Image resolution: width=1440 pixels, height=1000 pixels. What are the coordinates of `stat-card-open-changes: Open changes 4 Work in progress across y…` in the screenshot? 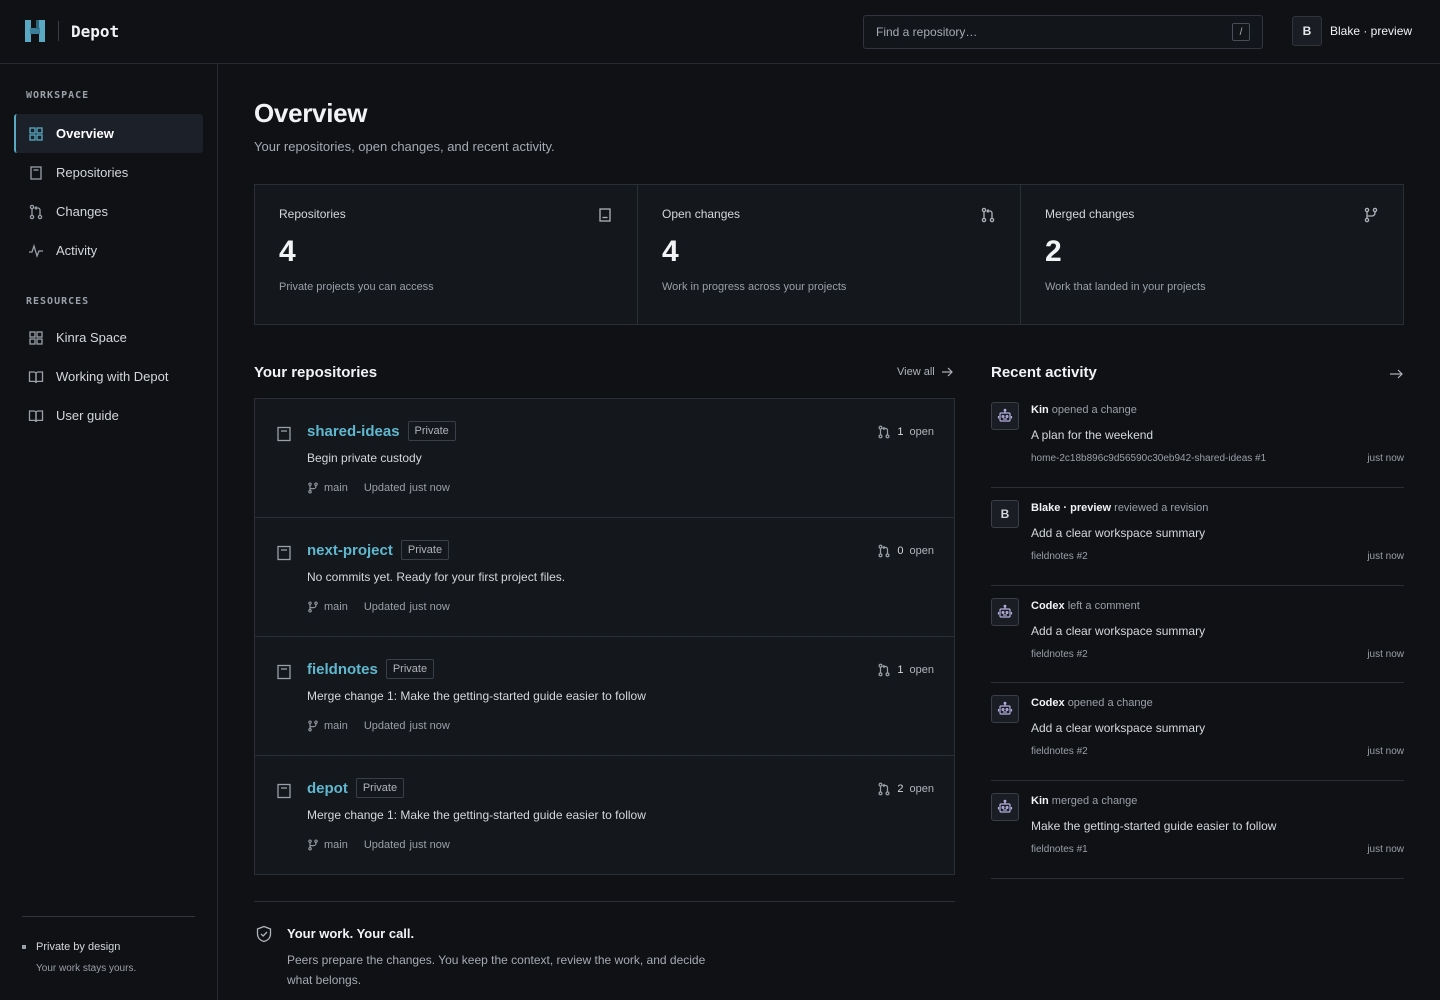 It's located at (829, 254).